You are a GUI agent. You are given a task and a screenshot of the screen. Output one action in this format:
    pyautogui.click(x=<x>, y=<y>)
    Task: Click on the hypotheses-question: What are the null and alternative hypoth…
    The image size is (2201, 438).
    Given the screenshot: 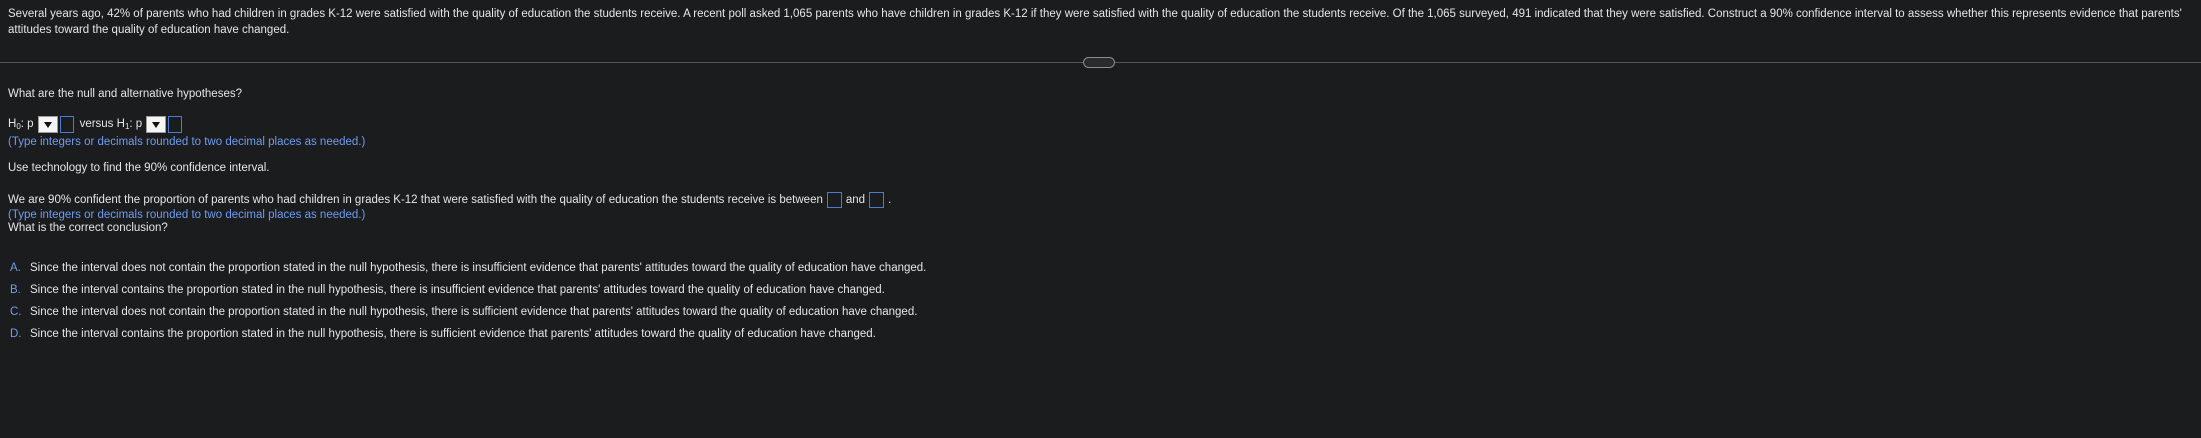 What is the action you would take?
    pyautogui.click(x=125, y=94)
    